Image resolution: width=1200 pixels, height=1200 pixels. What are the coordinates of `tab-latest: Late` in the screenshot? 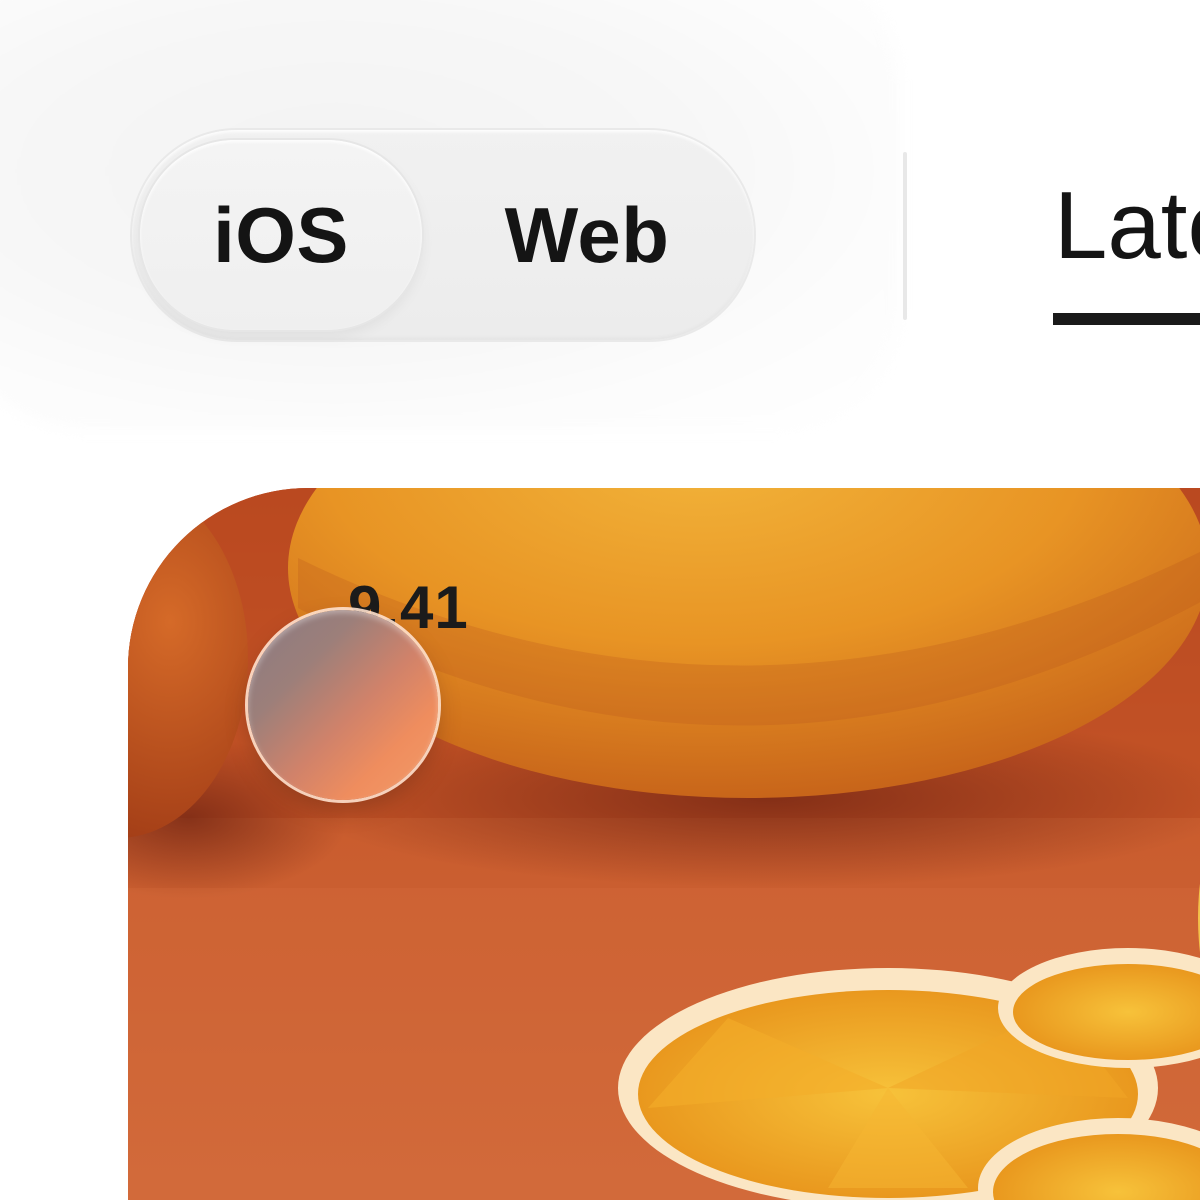 It's located at (1127, 226).